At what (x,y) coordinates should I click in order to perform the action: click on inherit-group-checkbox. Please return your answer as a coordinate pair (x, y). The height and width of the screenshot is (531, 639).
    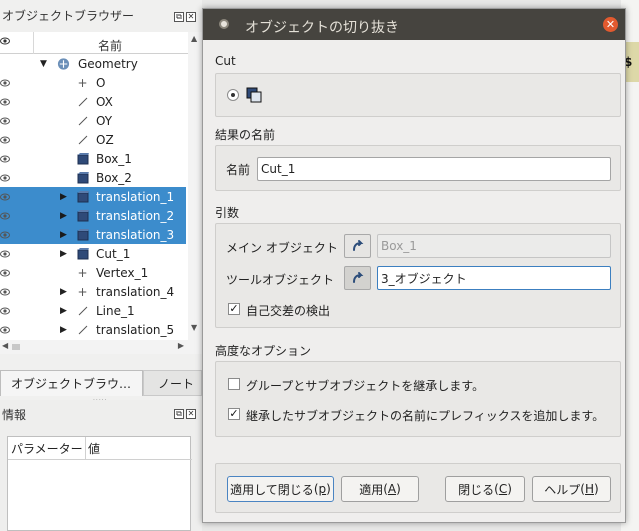
    Looking at the image, I should click on (234, 384).